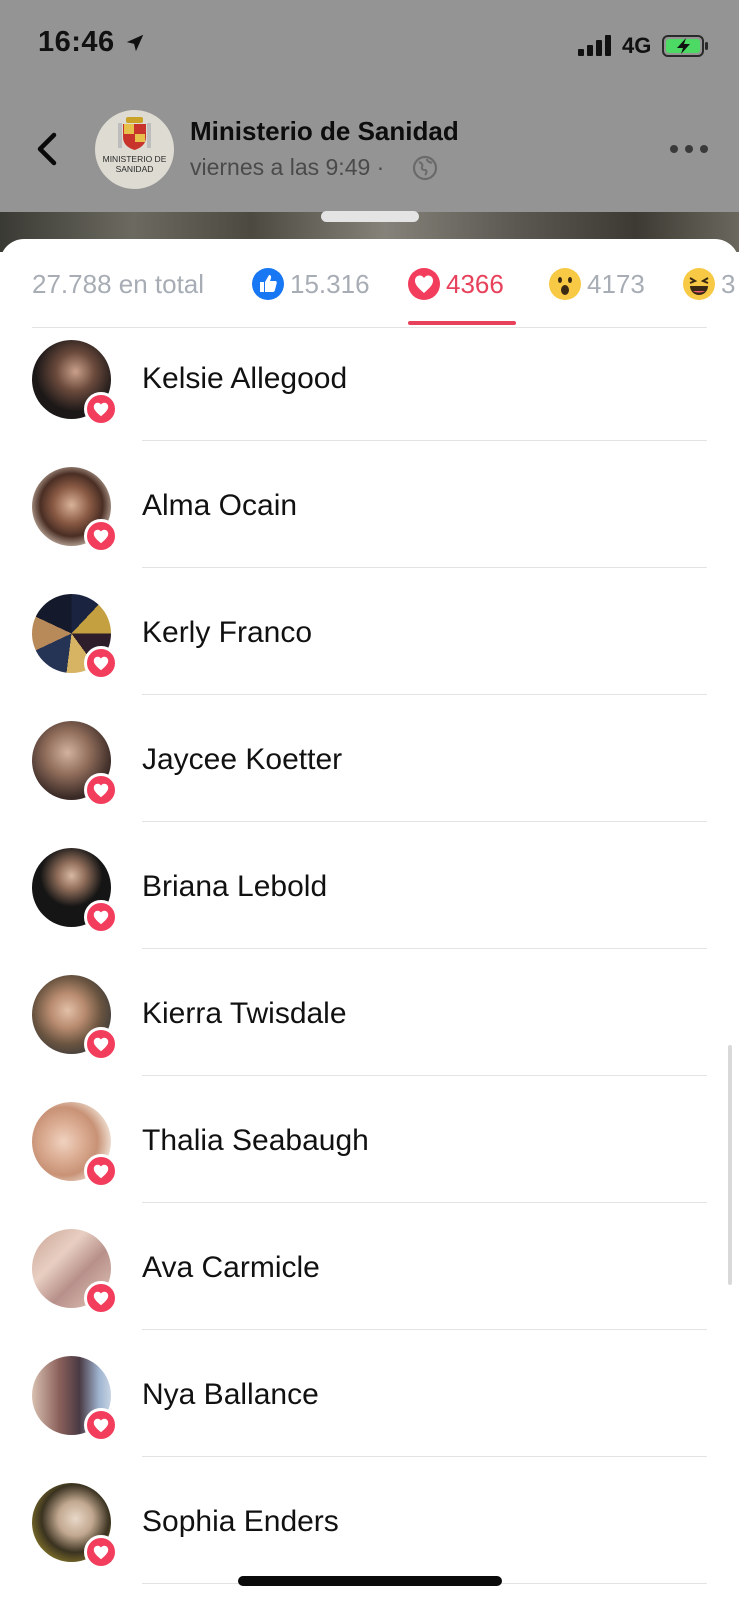 The height and width of the screenshot is (1600, 739). I want to click on haha-icon, so click(699, 284).